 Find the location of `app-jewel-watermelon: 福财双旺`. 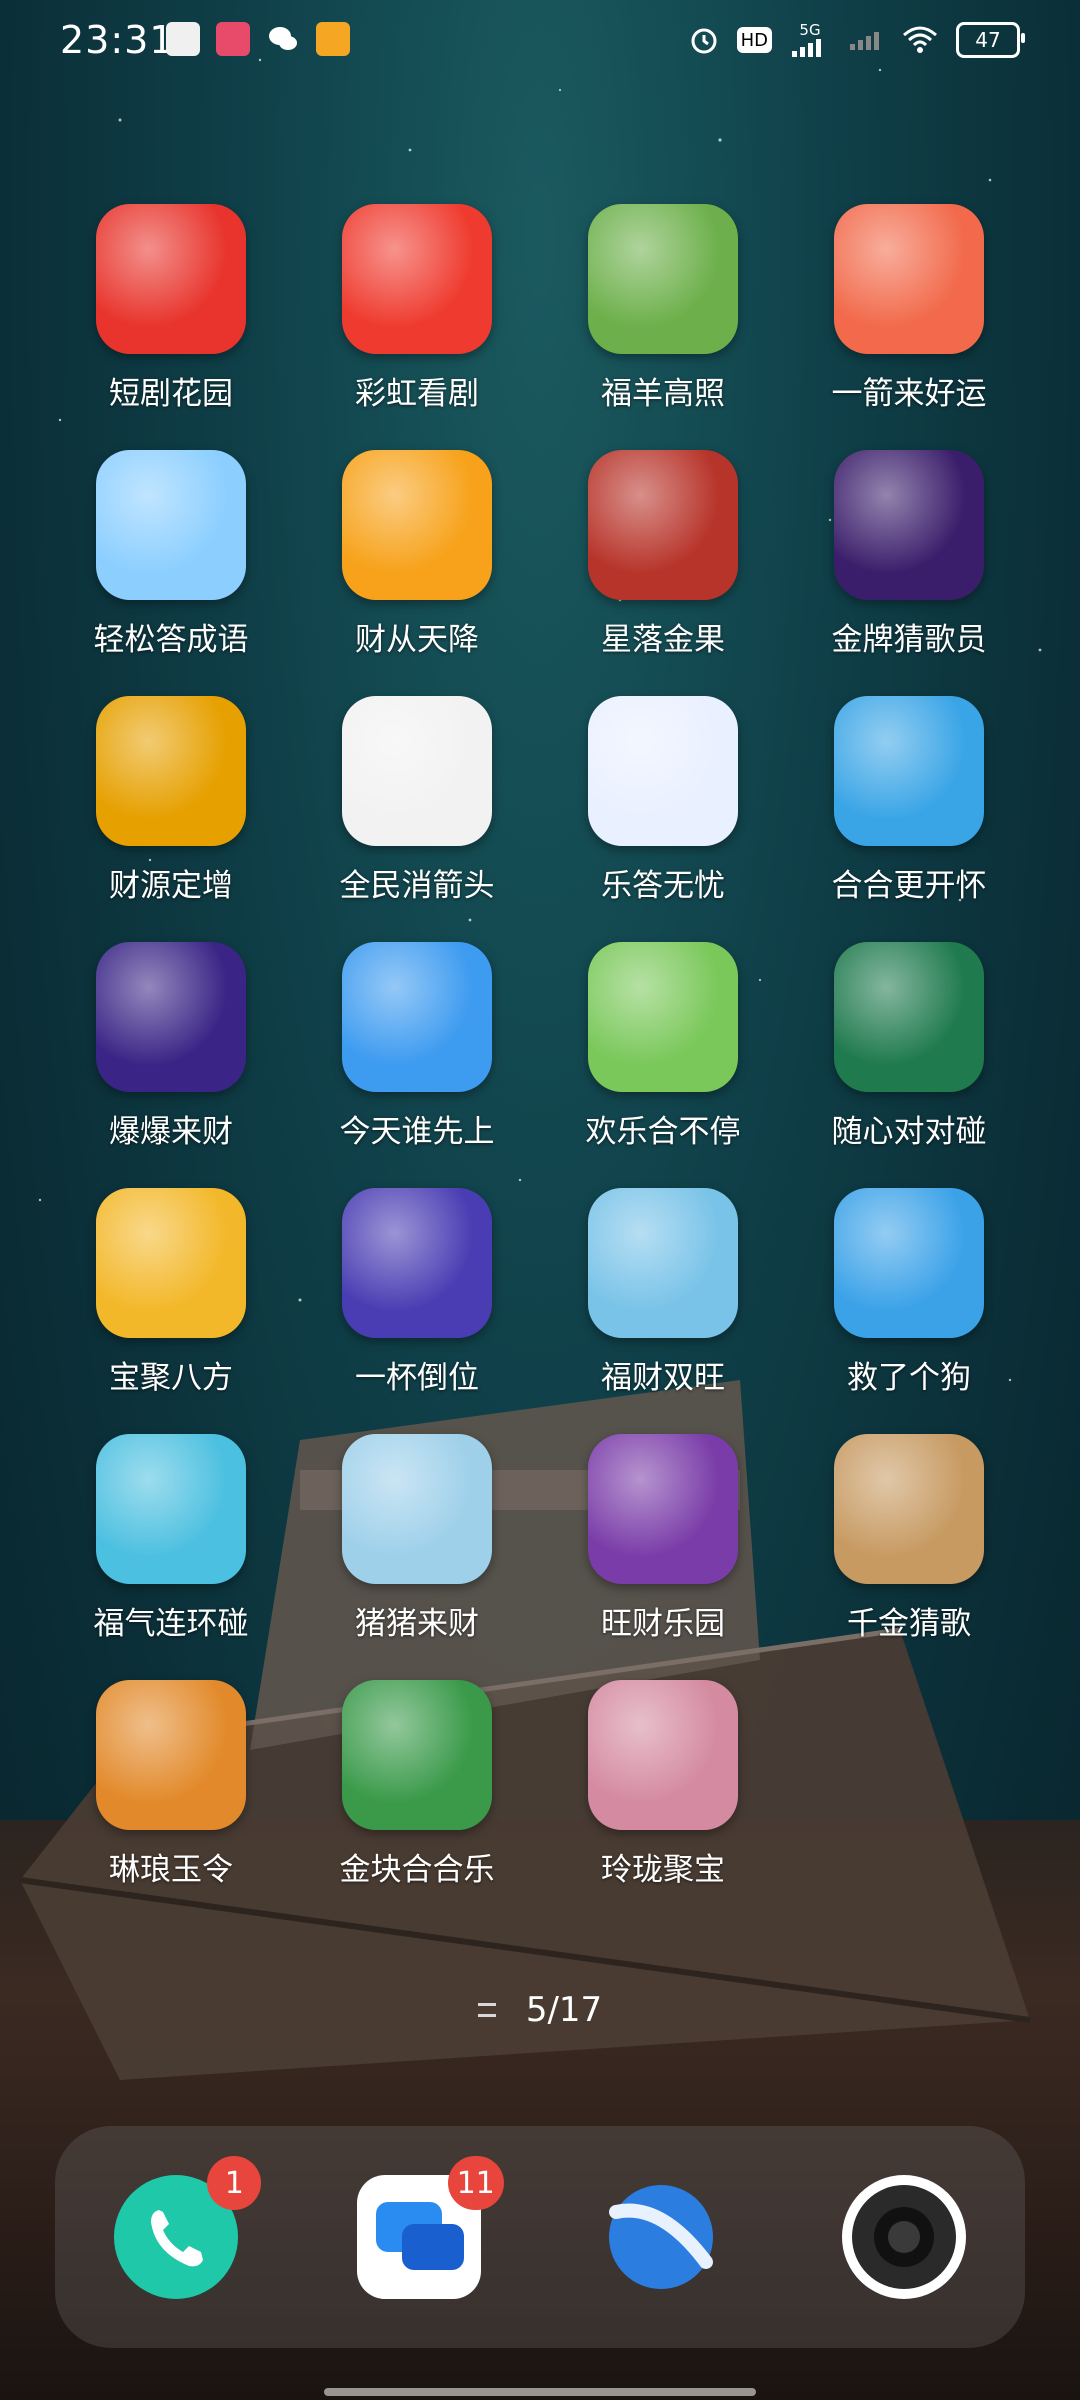

app-jewel-watermelon: 福财双旺 is located at coordinates (663, 1311).